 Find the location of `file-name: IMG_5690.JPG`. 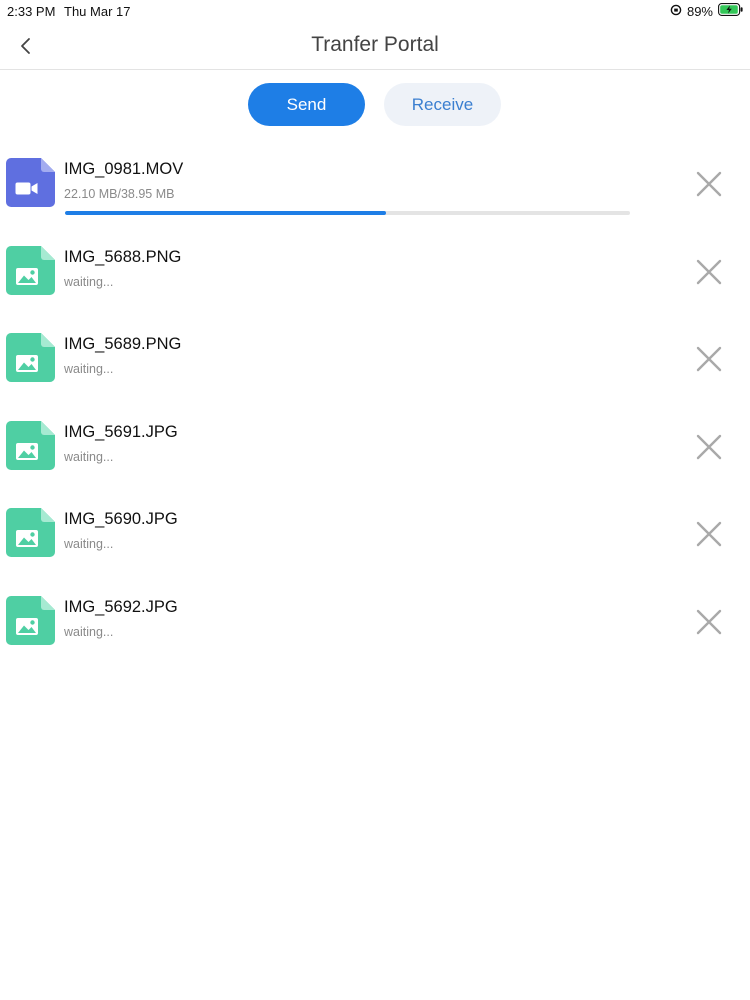

file-name: IMG_5690.JPG is located at coordinates (121, 519).